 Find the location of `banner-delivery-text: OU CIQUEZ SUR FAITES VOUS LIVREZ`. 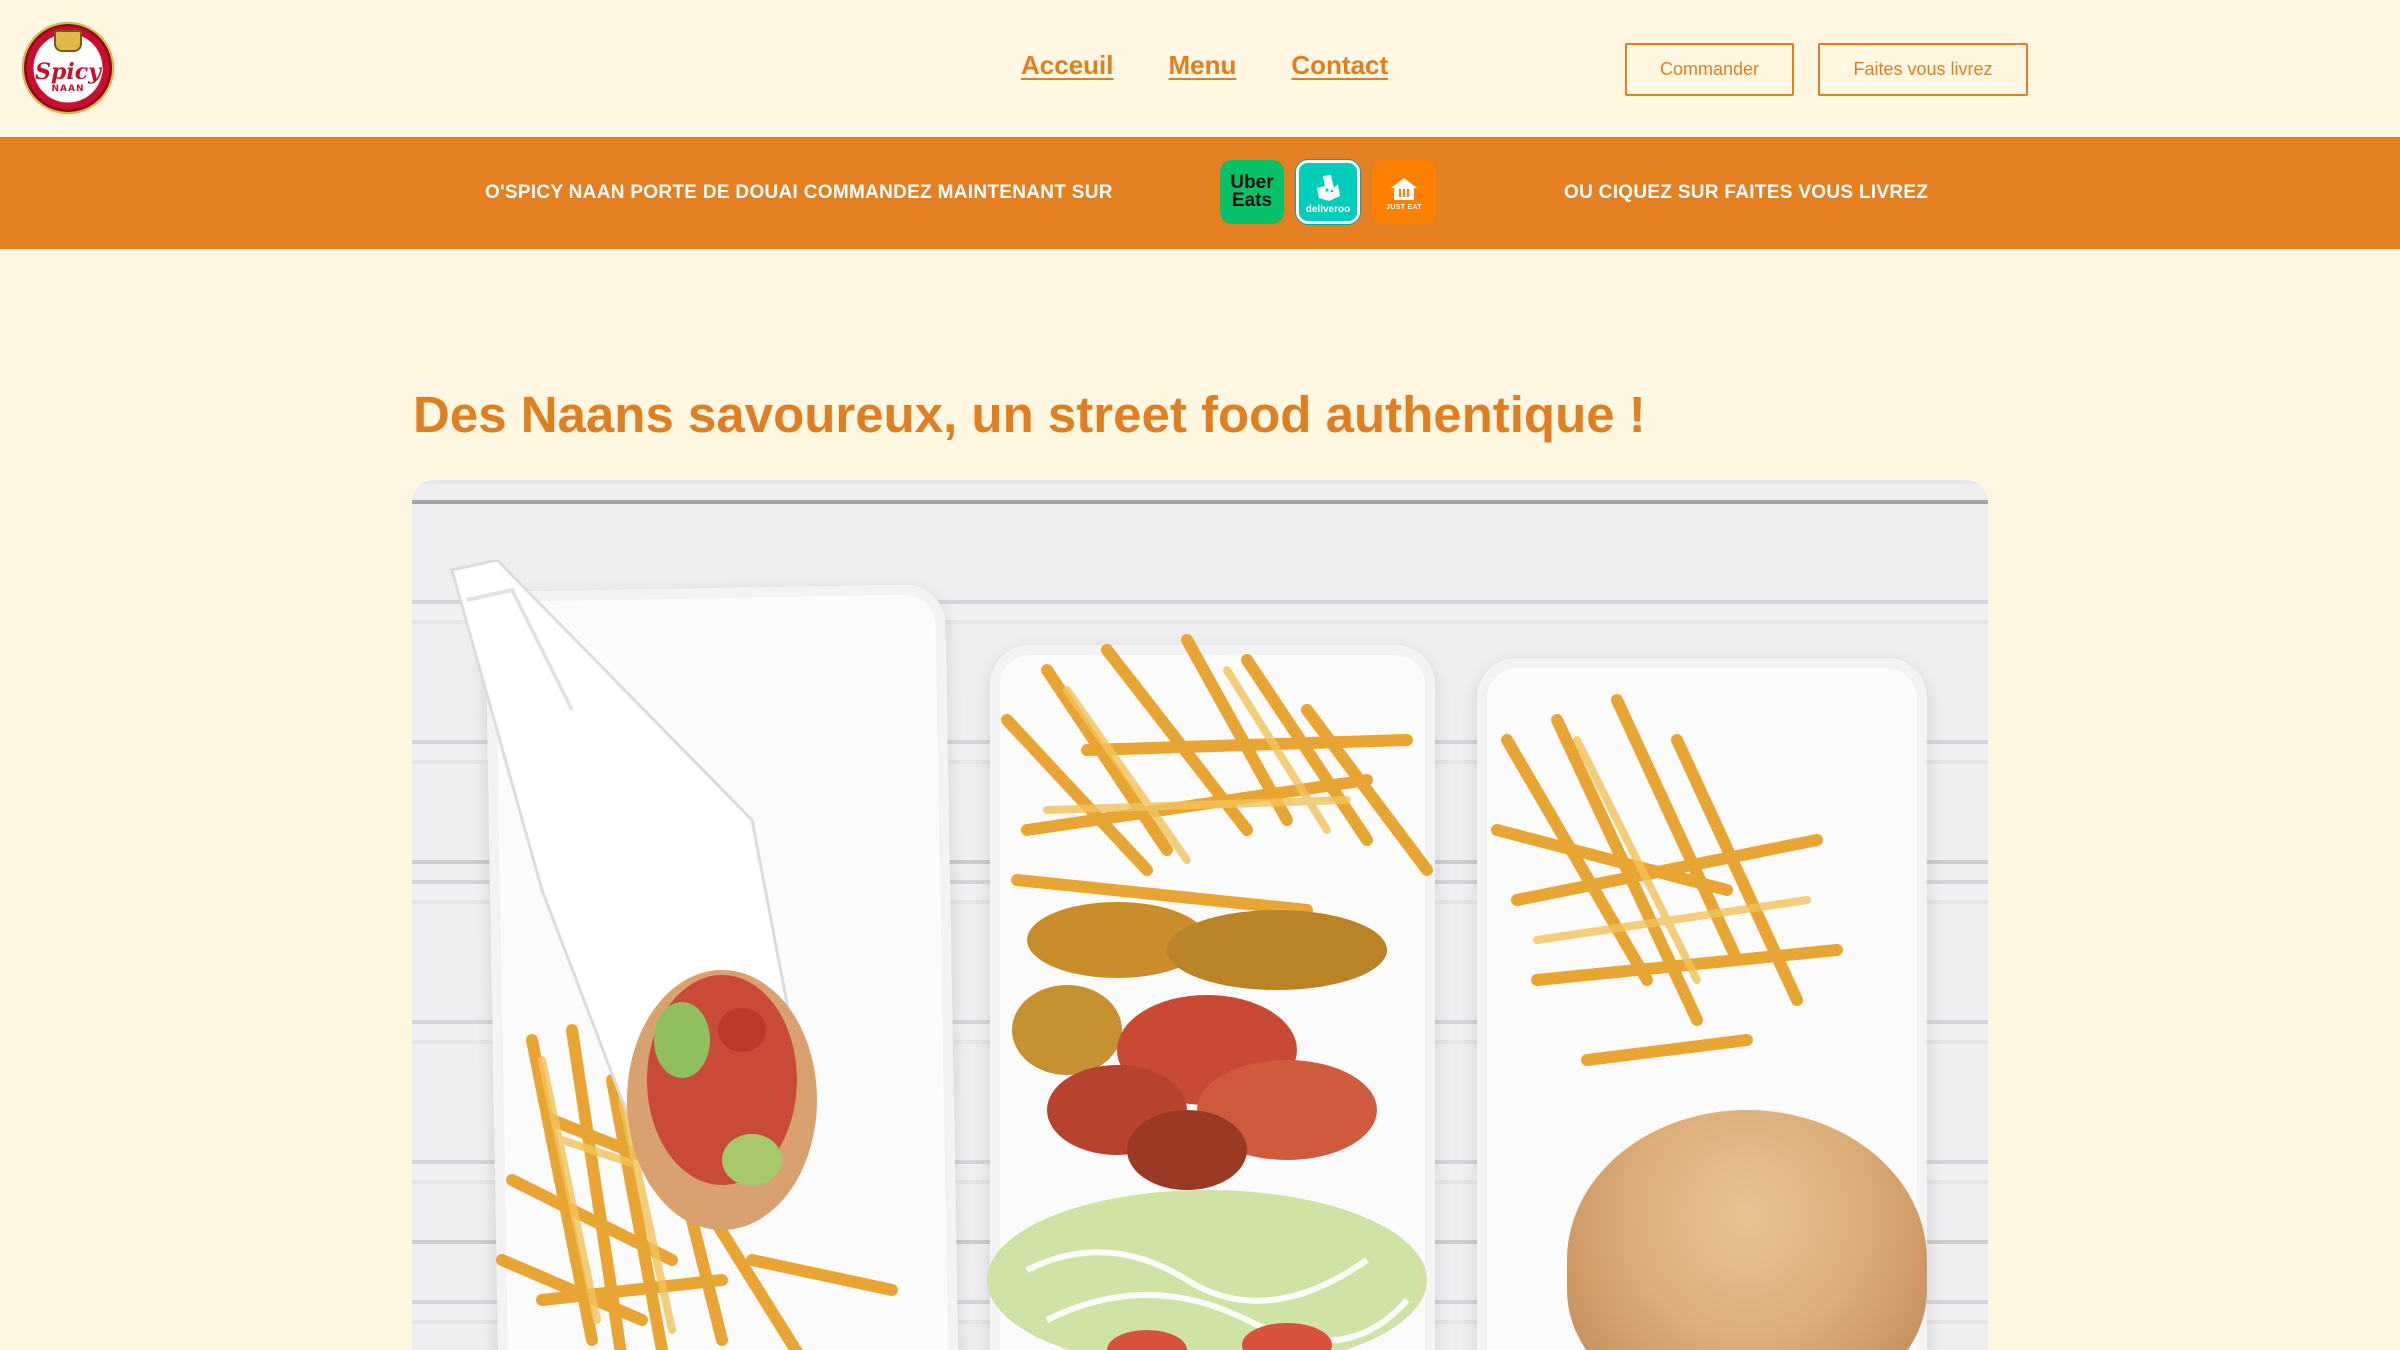

banner-delivery-text: OU CIQUEZ SUR FAITES VOUS LIVREZ is located at coordinates (1746, 192).